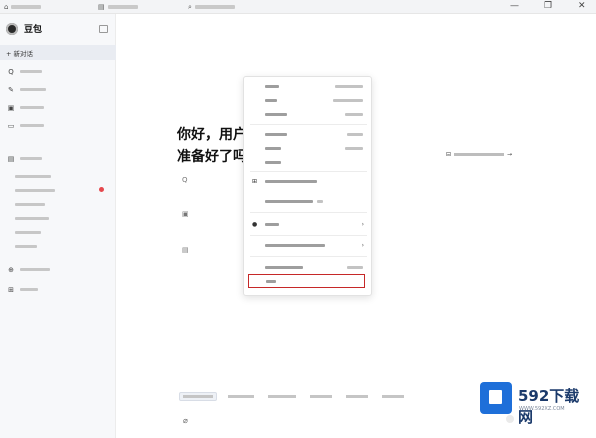  I want to click on greeting-line-2: 准备好了吗, so click(212, 157).